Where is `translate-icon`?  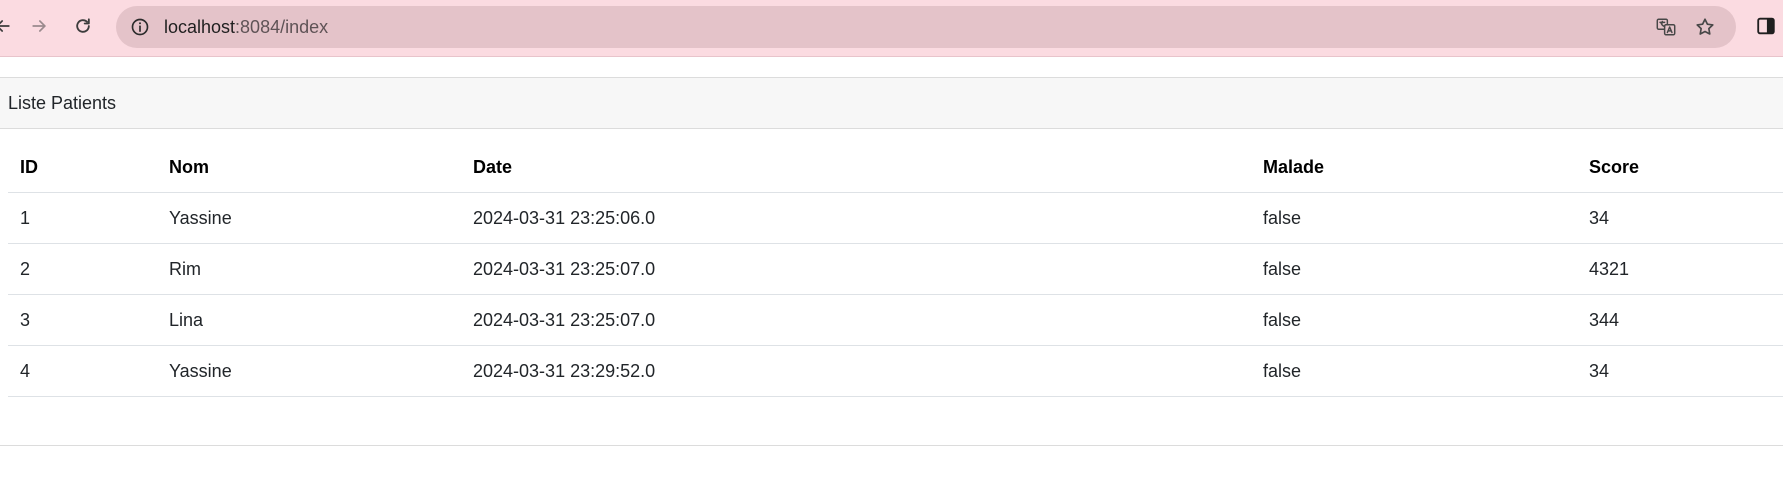 translate-icon is located at coordinates (1666, 27).